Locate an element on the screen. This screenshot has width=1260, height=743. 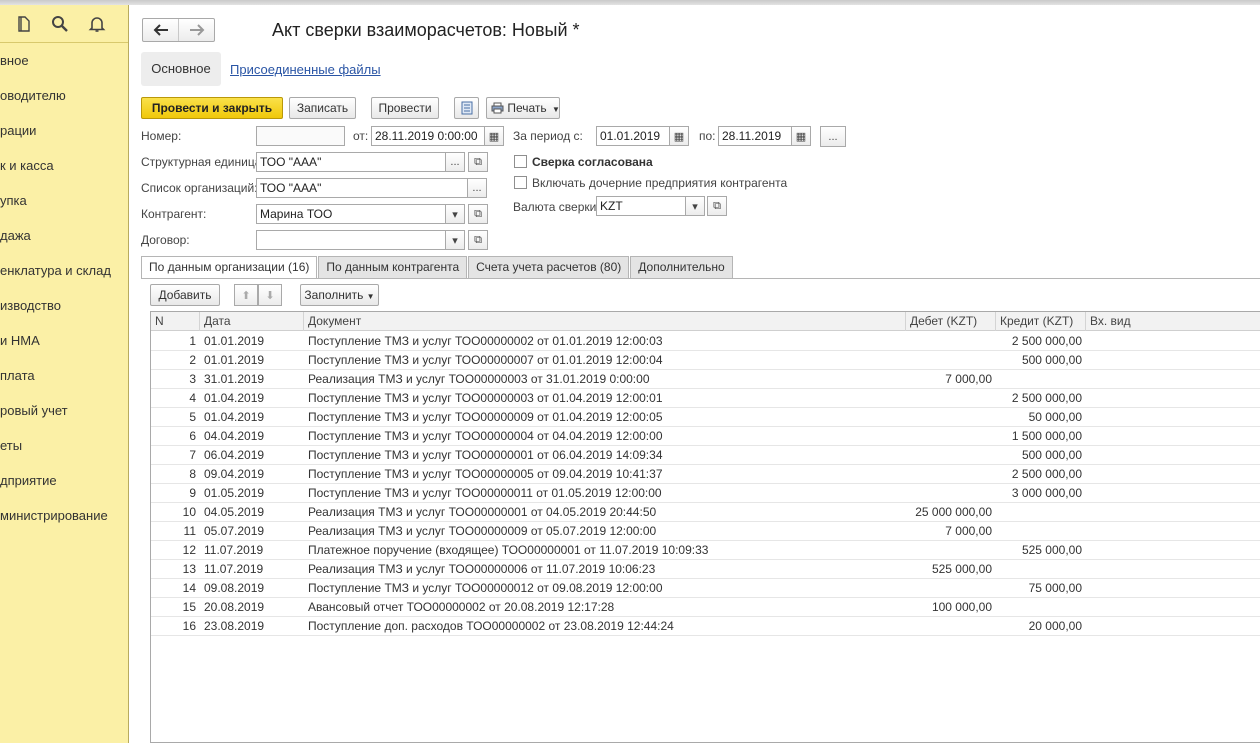
sidebar-item-sales: дажа is located at coordinates (15, 236).